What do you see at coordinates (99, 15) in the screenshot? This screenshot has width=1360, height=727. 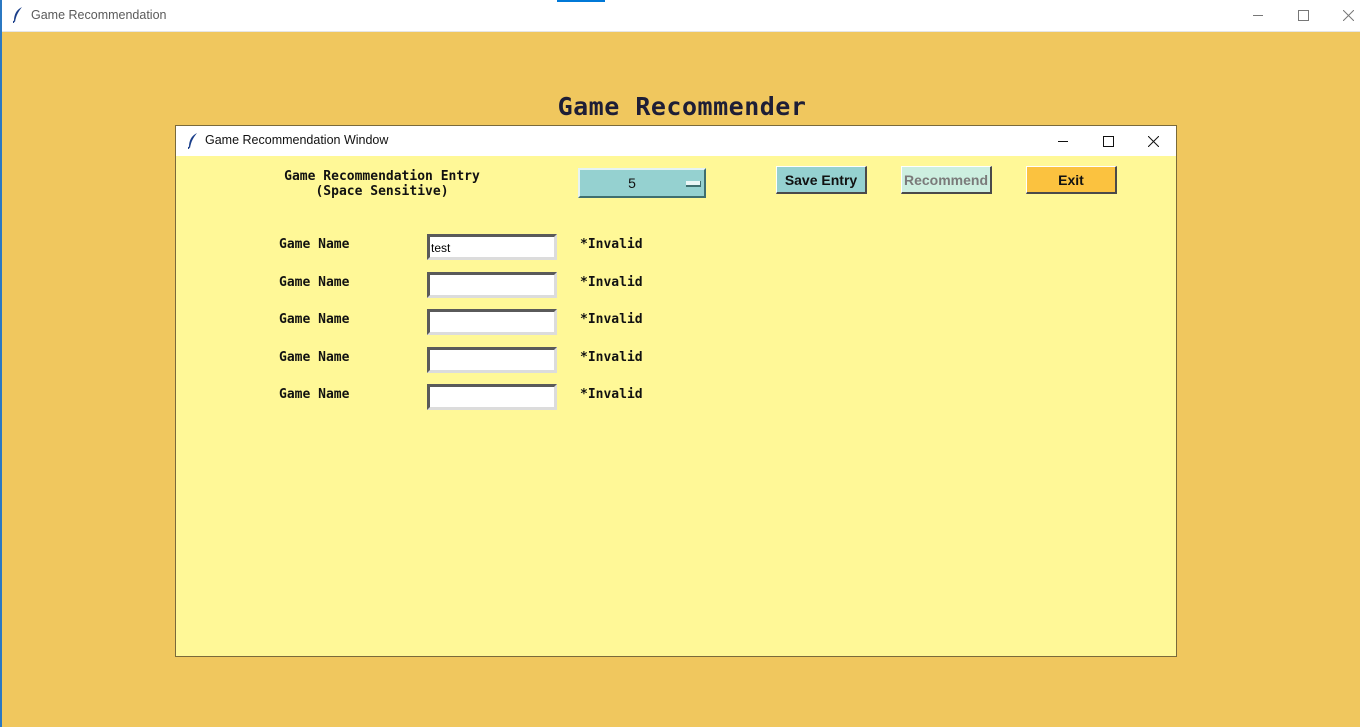 I see `main-window-title: Game Recommendation` at bounding box center [99, 15].